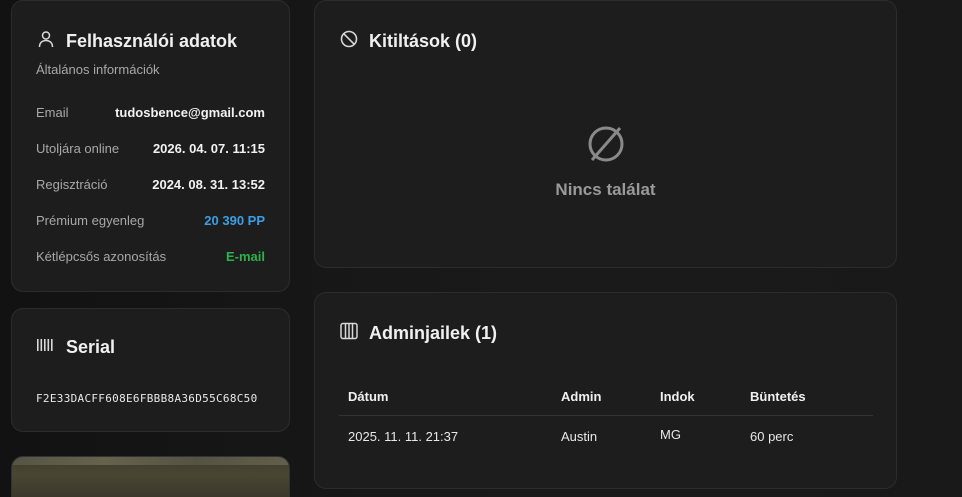 The height and width of the screenshot is (497, 962). I want to click on user-icon, so click(46, 41).